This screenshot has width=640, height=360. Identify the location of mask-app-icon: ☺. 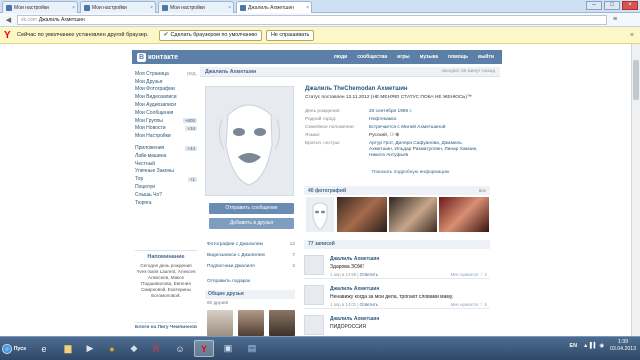
(180, 348).